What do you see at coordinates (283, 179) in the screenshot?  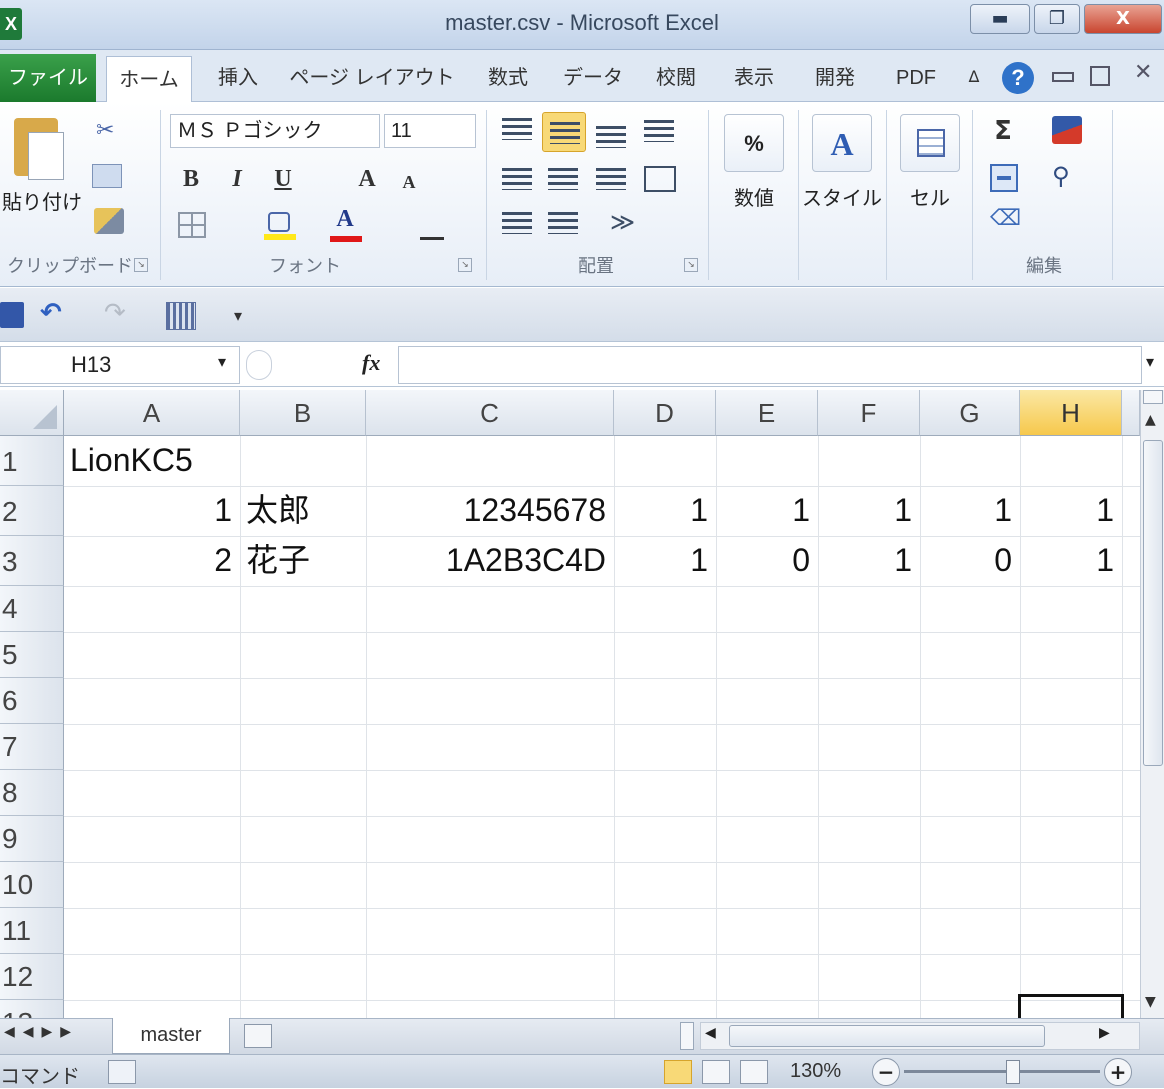 I see `underline-button: U` at bounding box center [283, 179].